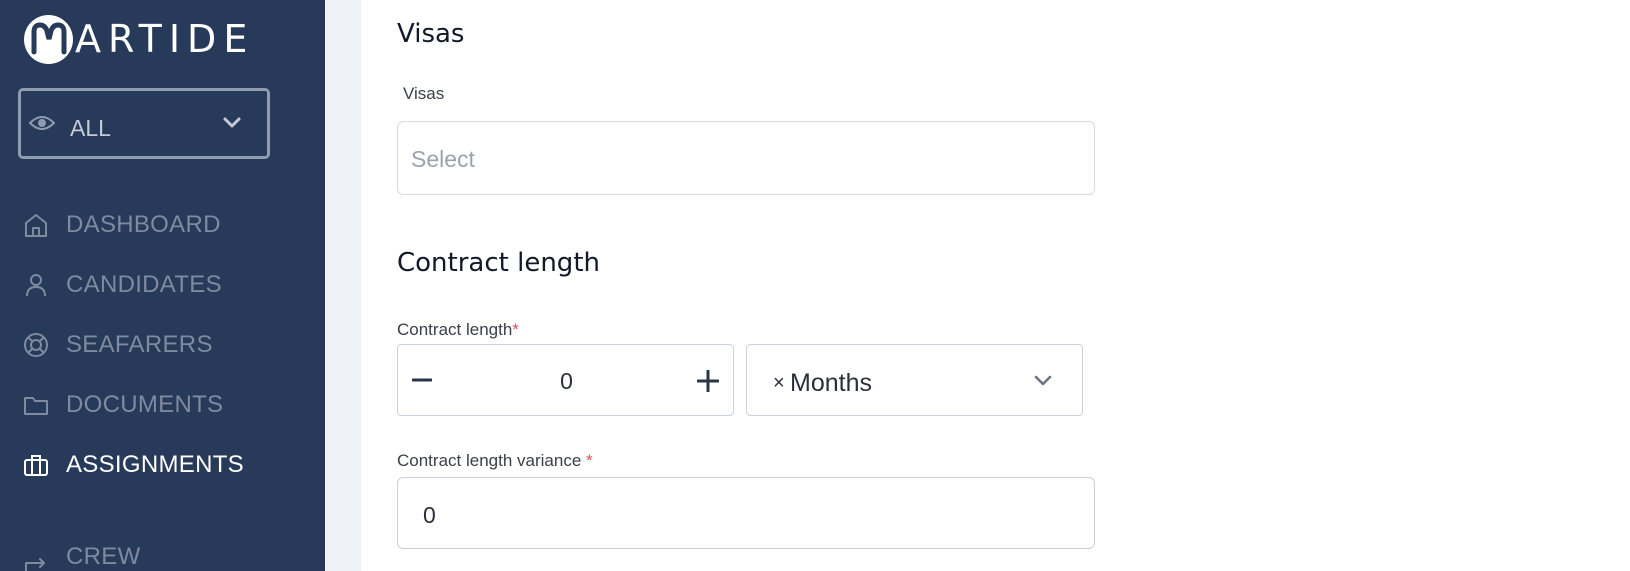 Image resolution: width=1630 pixels, height=571 pixels. I want to click on visas-select-placeholder: Select, so click(443, 159).